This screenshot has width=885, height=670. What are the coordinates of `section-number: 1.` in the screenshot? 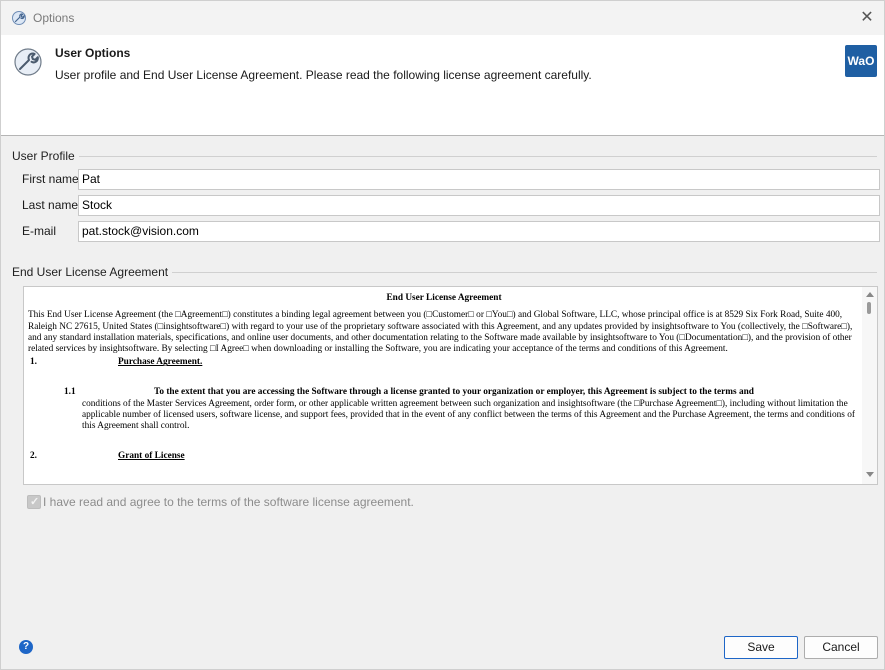 It's located at (33, 362).